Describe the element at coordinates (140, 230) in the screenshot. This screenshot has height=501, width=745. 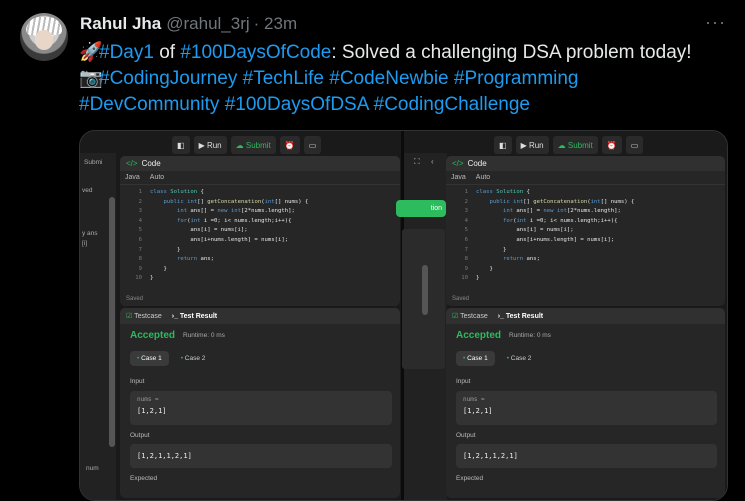
I see `line-number: 5` at that location.